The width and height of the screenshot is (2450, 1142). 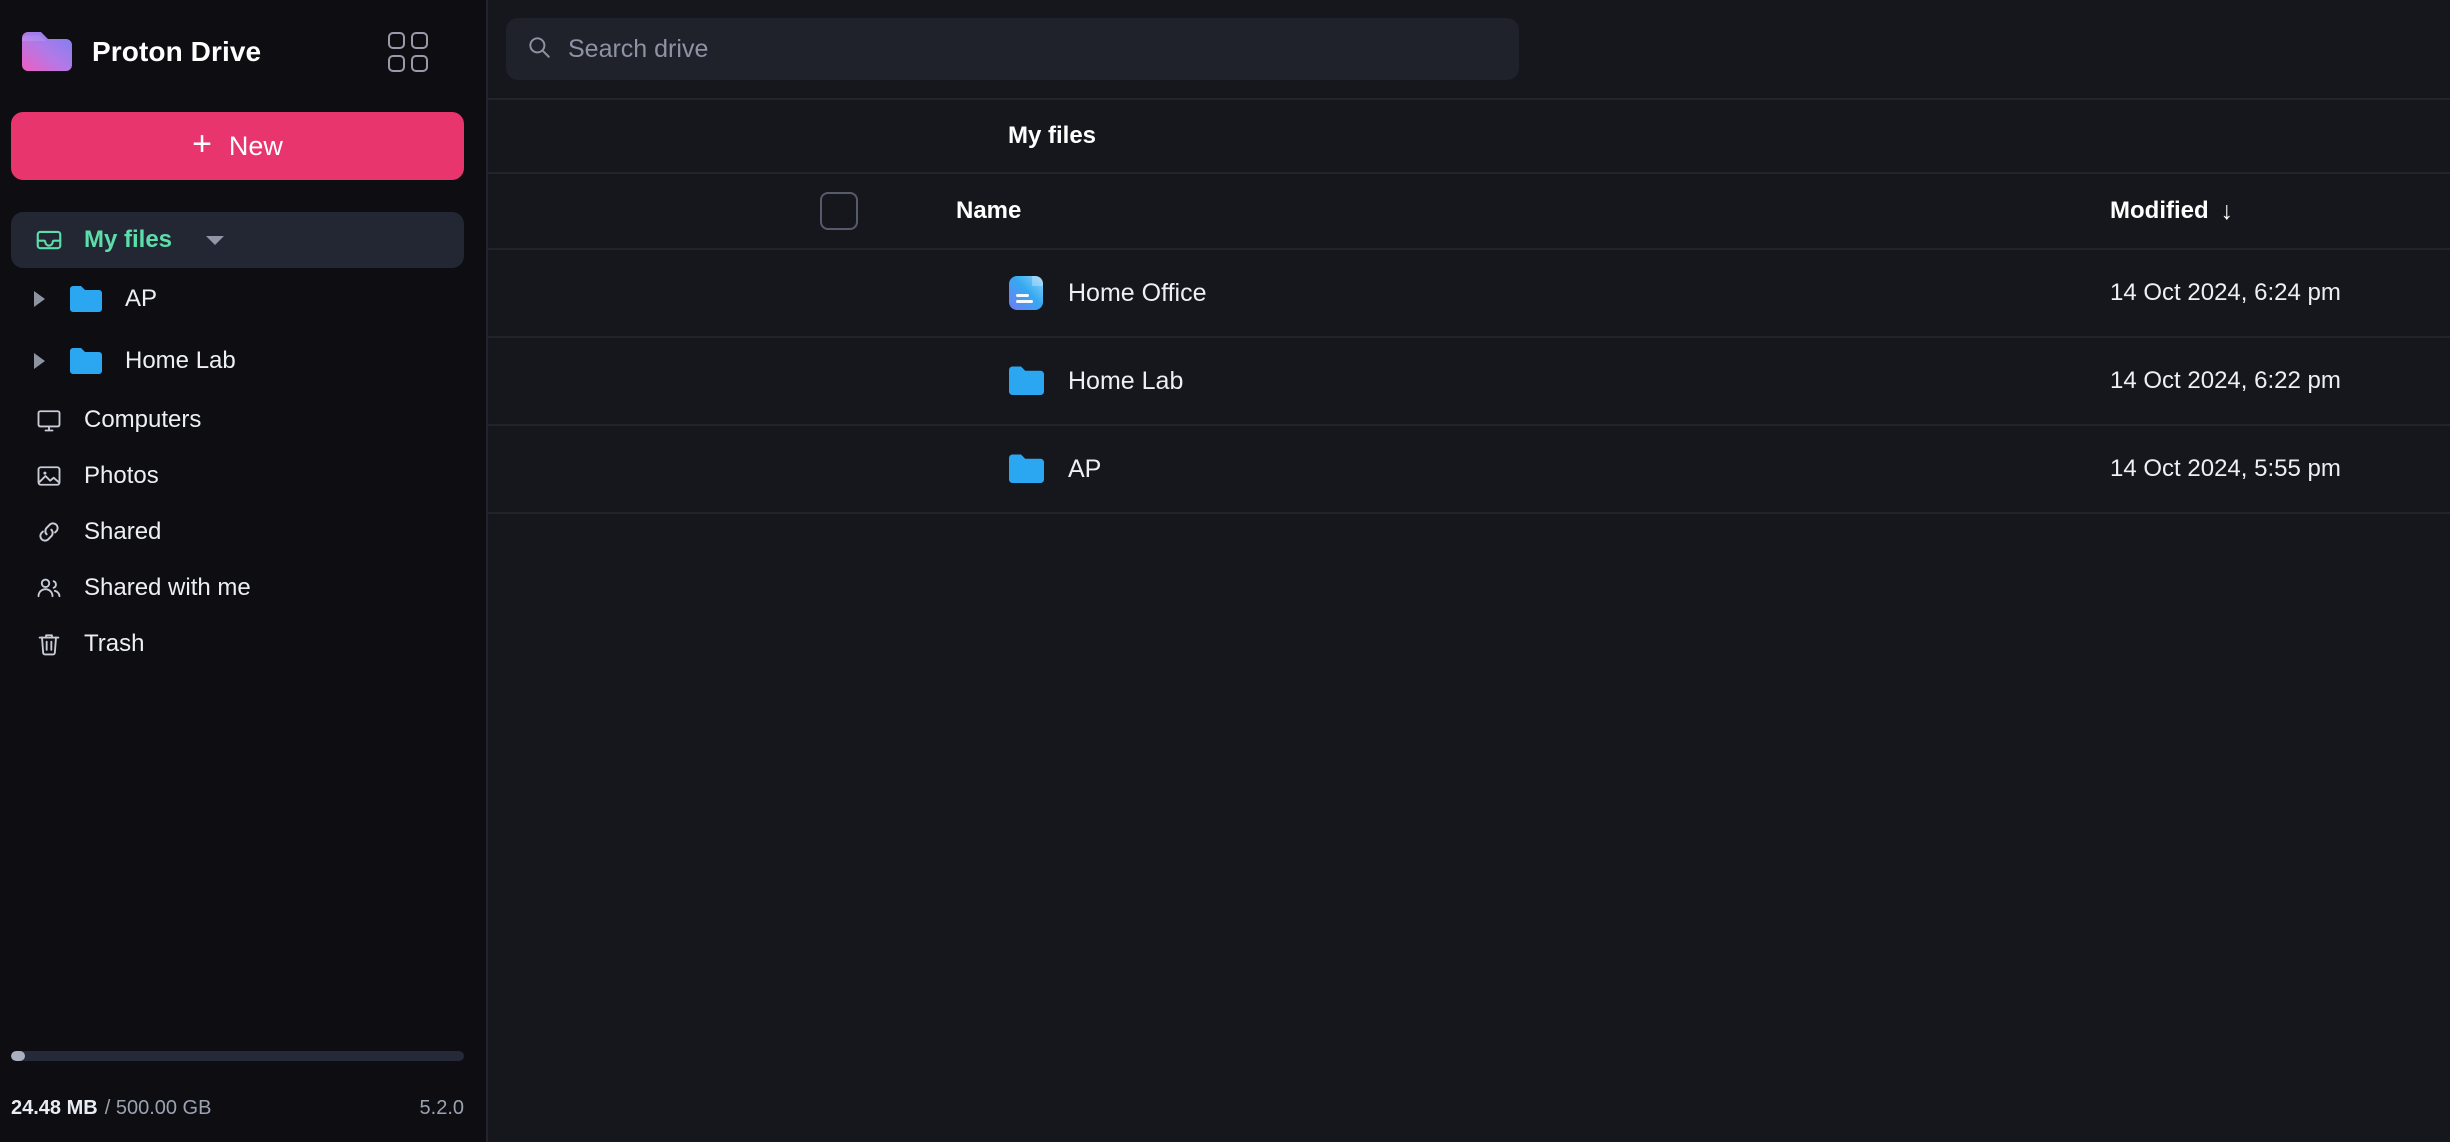 What do you see at coordinates (237, 240) in the screenshot?
I see `sidebar-item-my-files: My files` at bounding box center [237, 240].